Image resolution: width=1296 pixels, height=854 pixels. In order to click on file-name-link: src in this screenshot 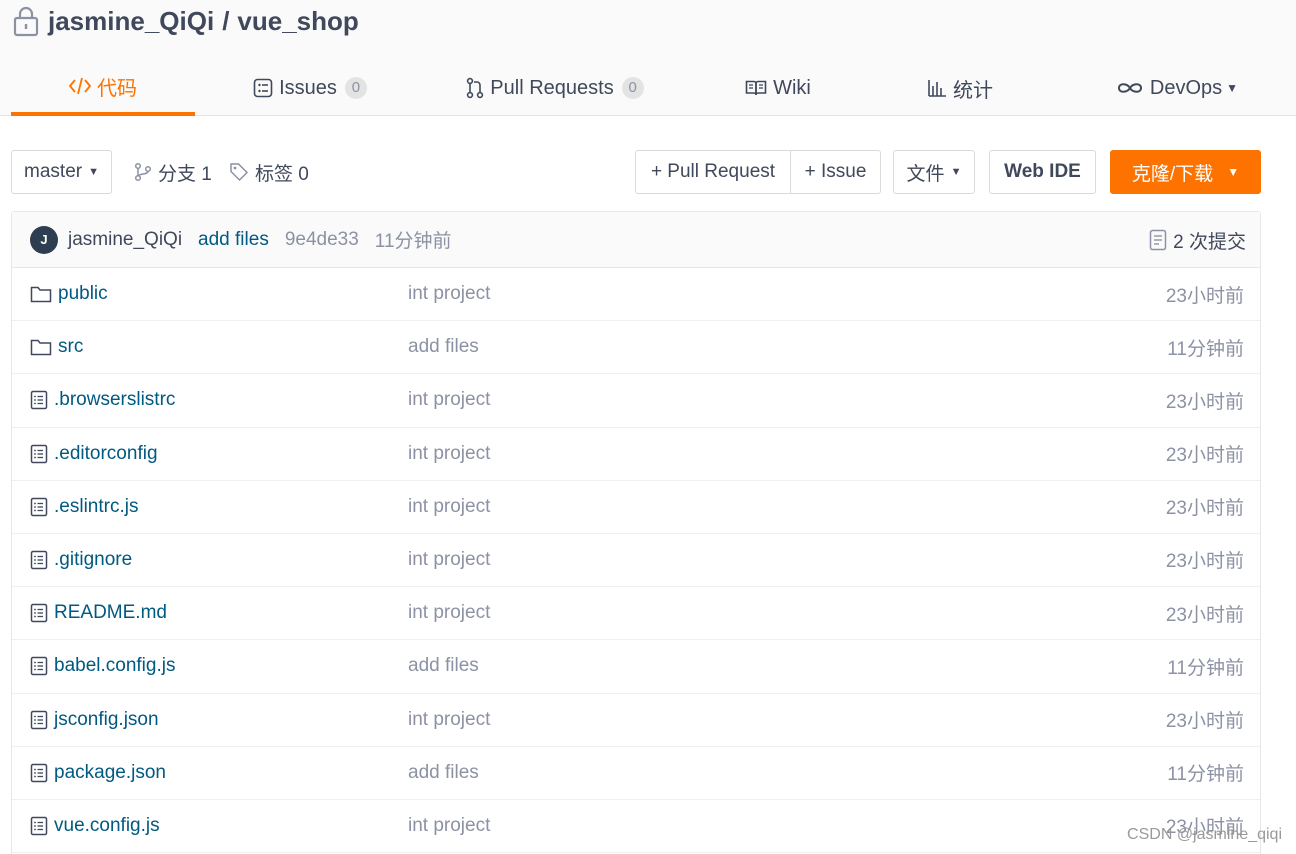, I will do `click(56, 347)`.